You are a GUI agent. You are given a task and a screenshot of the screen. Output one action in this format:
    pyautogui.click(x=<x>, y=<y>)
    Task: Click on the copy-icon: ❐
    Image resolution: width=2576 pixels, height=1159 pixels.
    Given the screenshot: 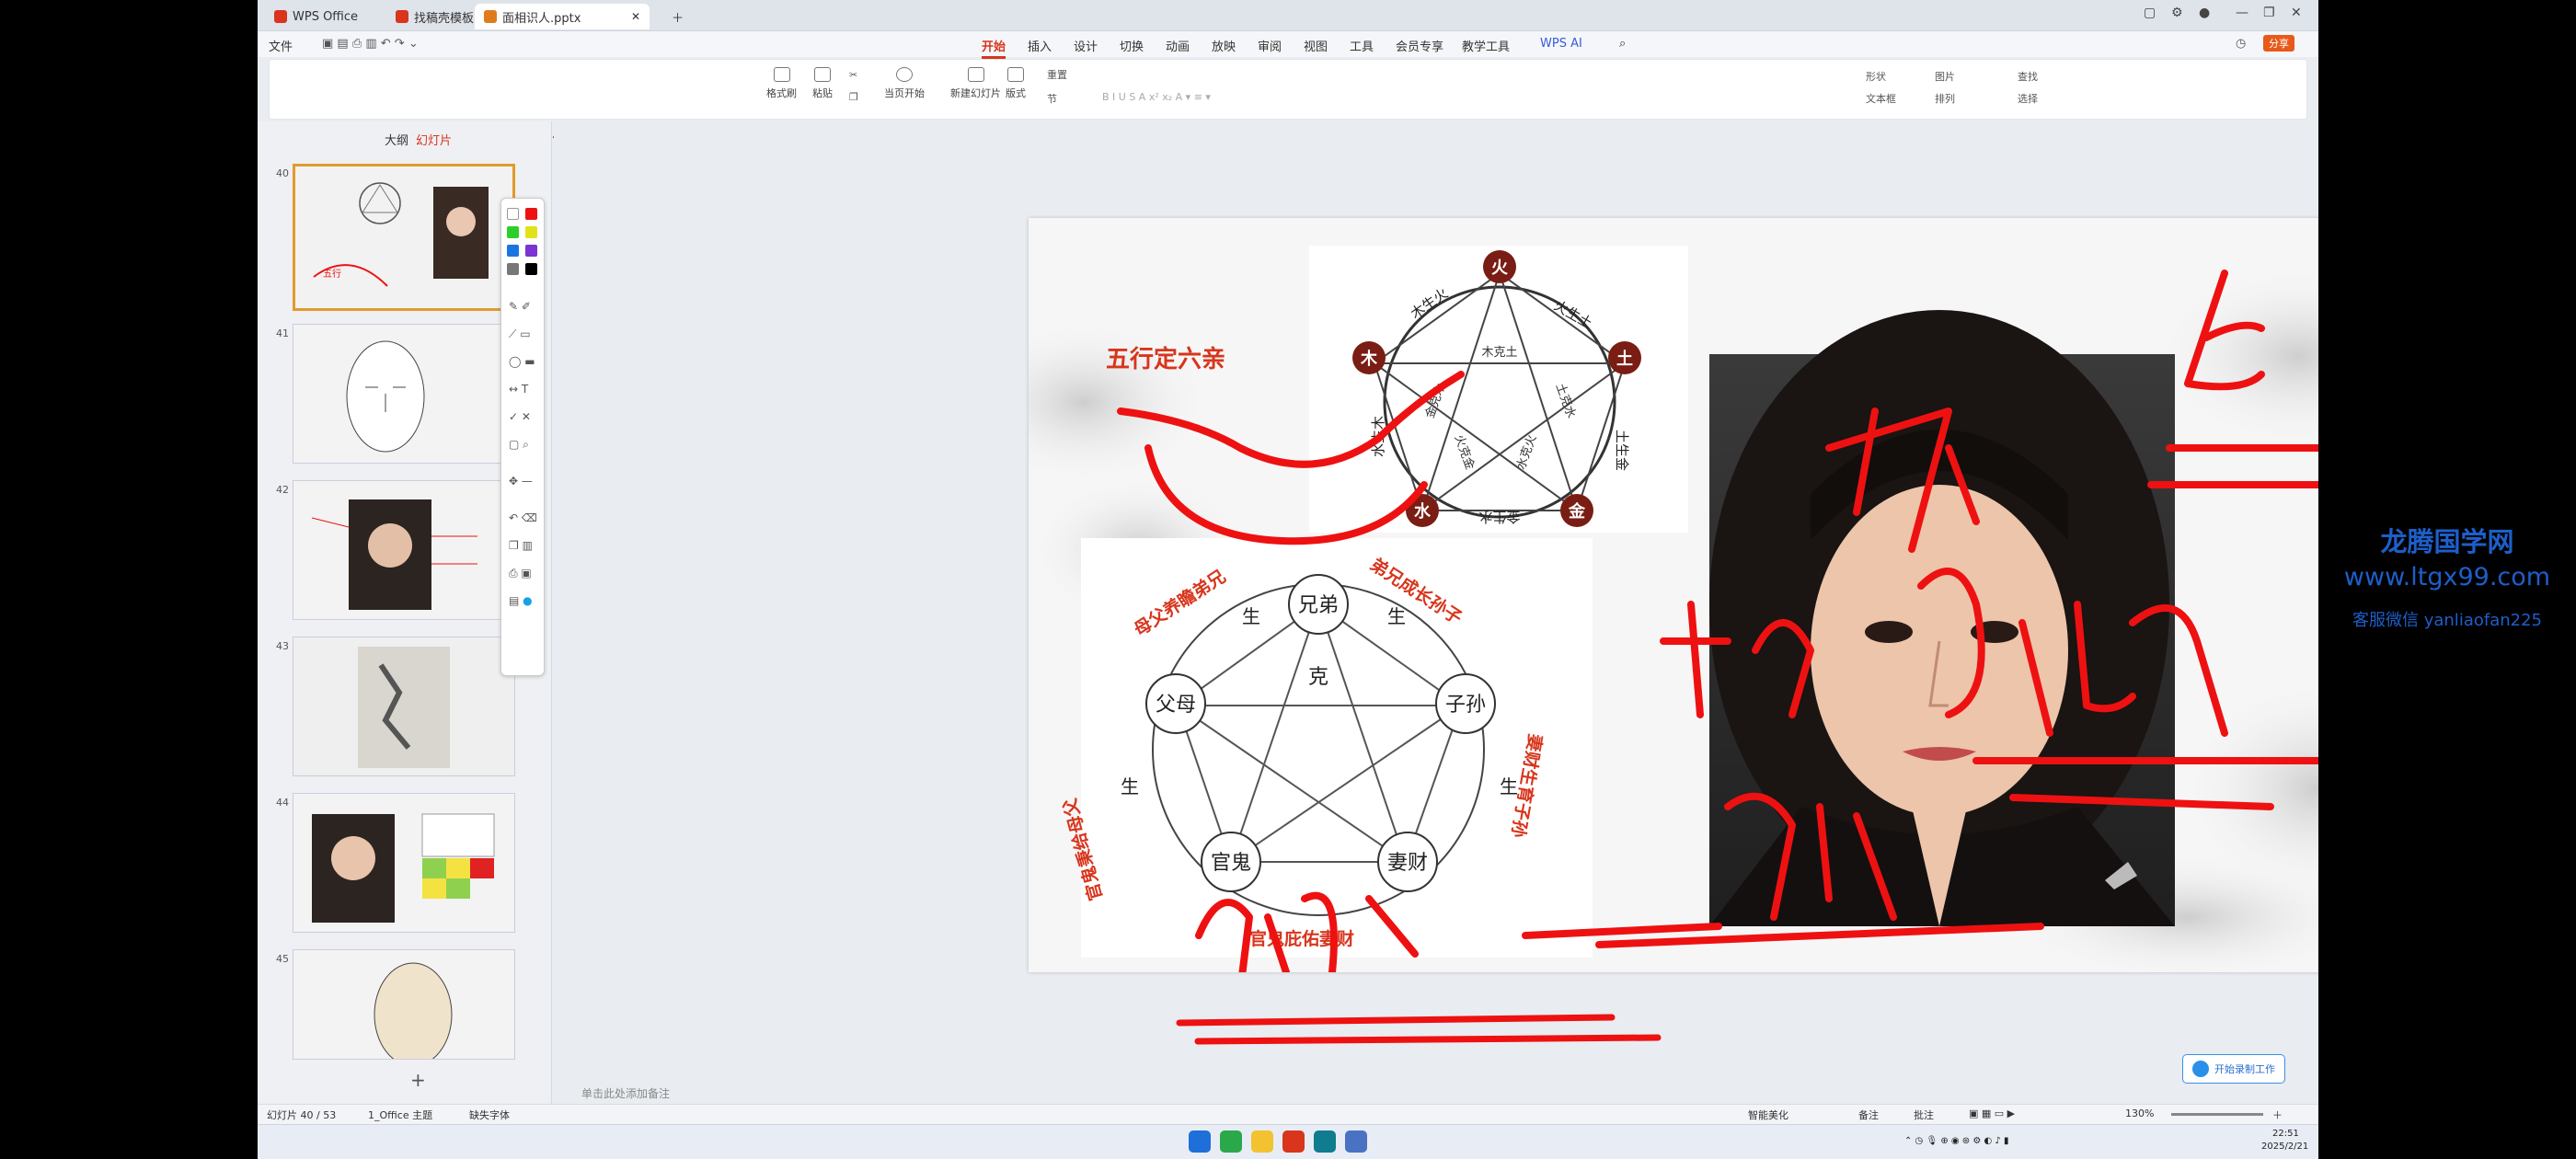 What is the action you would take?
    pyautogui.click(x=853, y=97)
    